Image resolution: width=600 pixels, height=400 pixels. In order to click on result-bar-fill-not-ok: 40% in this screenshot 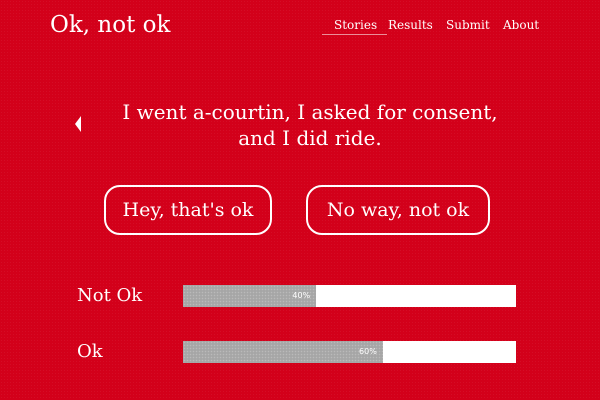, I will do `click(250, 296)`.